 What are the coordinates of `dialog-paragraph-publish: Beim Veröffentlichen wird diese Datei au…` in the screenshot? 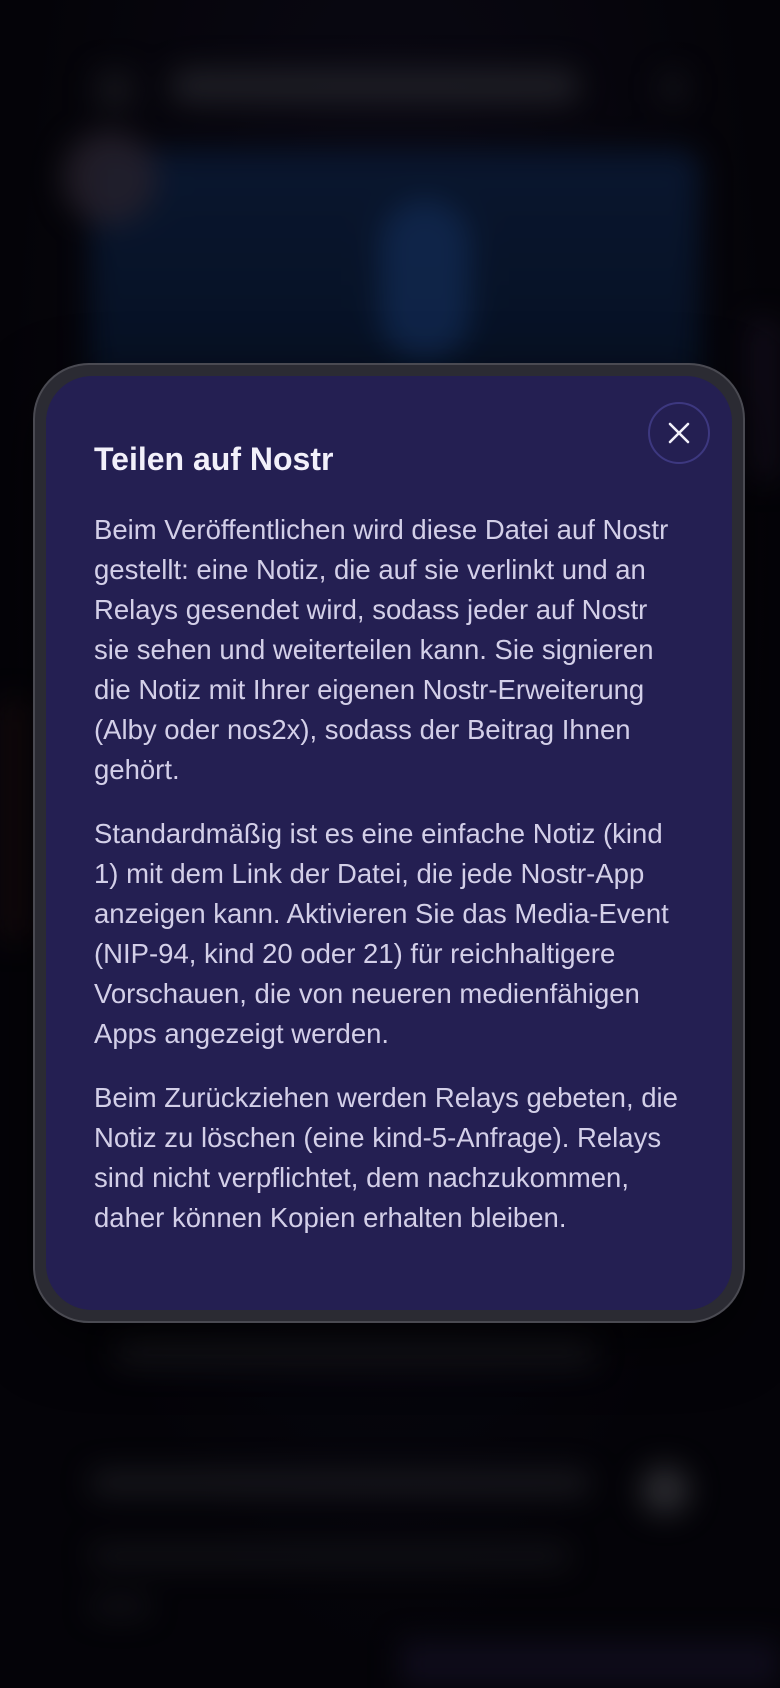 It's located at (381, 650).